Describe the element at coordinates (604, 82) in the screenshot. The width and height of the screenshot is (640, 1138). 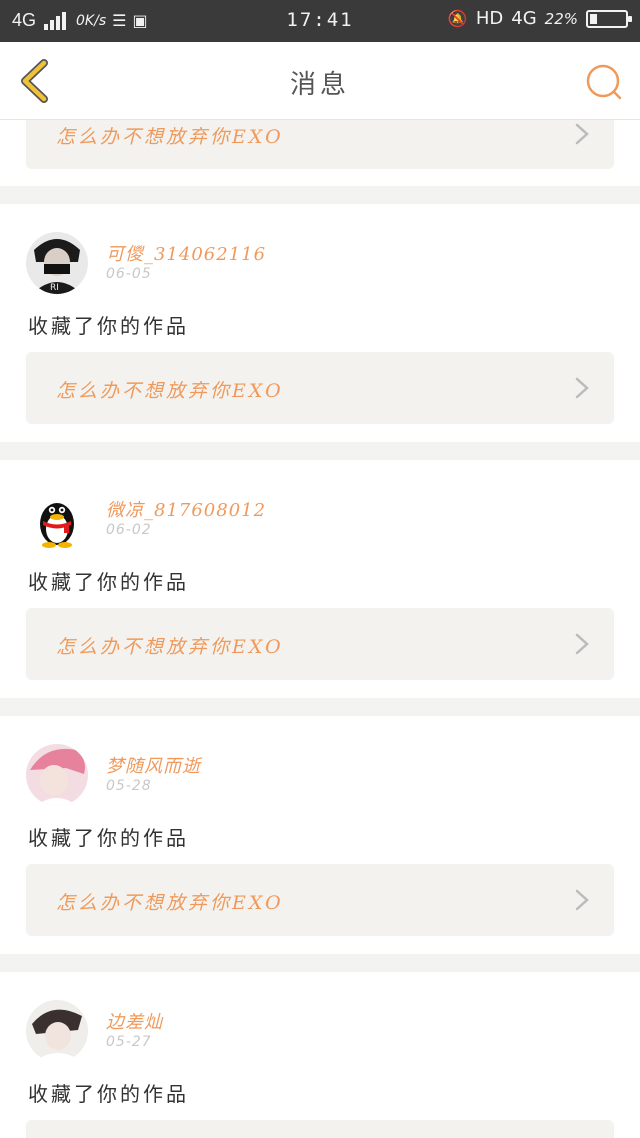
I see `search-icon` at that location.